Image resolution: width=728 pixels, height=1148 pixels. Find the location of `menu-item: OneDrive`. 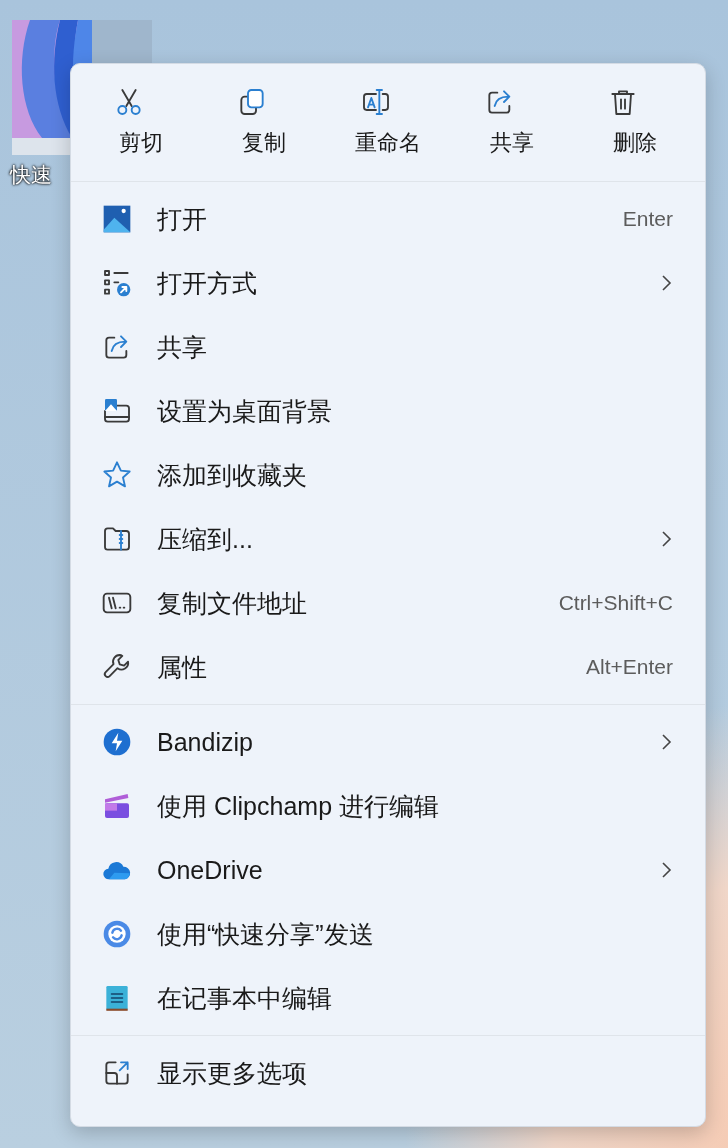

menu-item: OneDrive is located at coordinates (388, 870).